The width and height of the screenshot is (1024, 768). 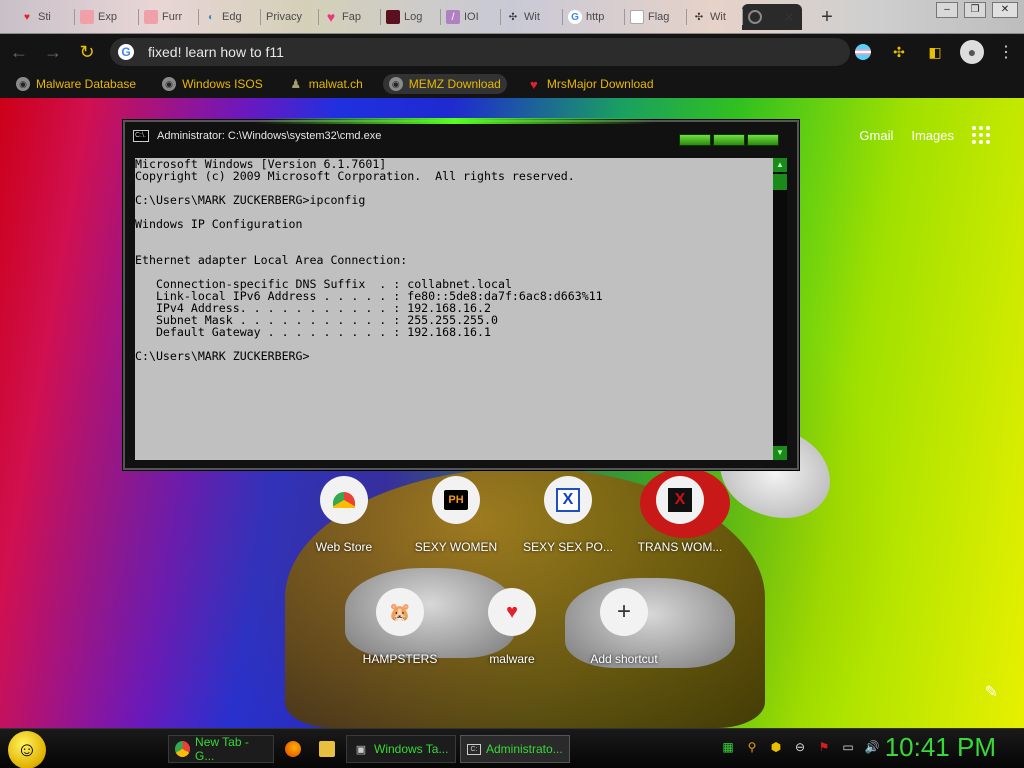 I want to click on taskbar-firefox, so click(x=293, y=749).